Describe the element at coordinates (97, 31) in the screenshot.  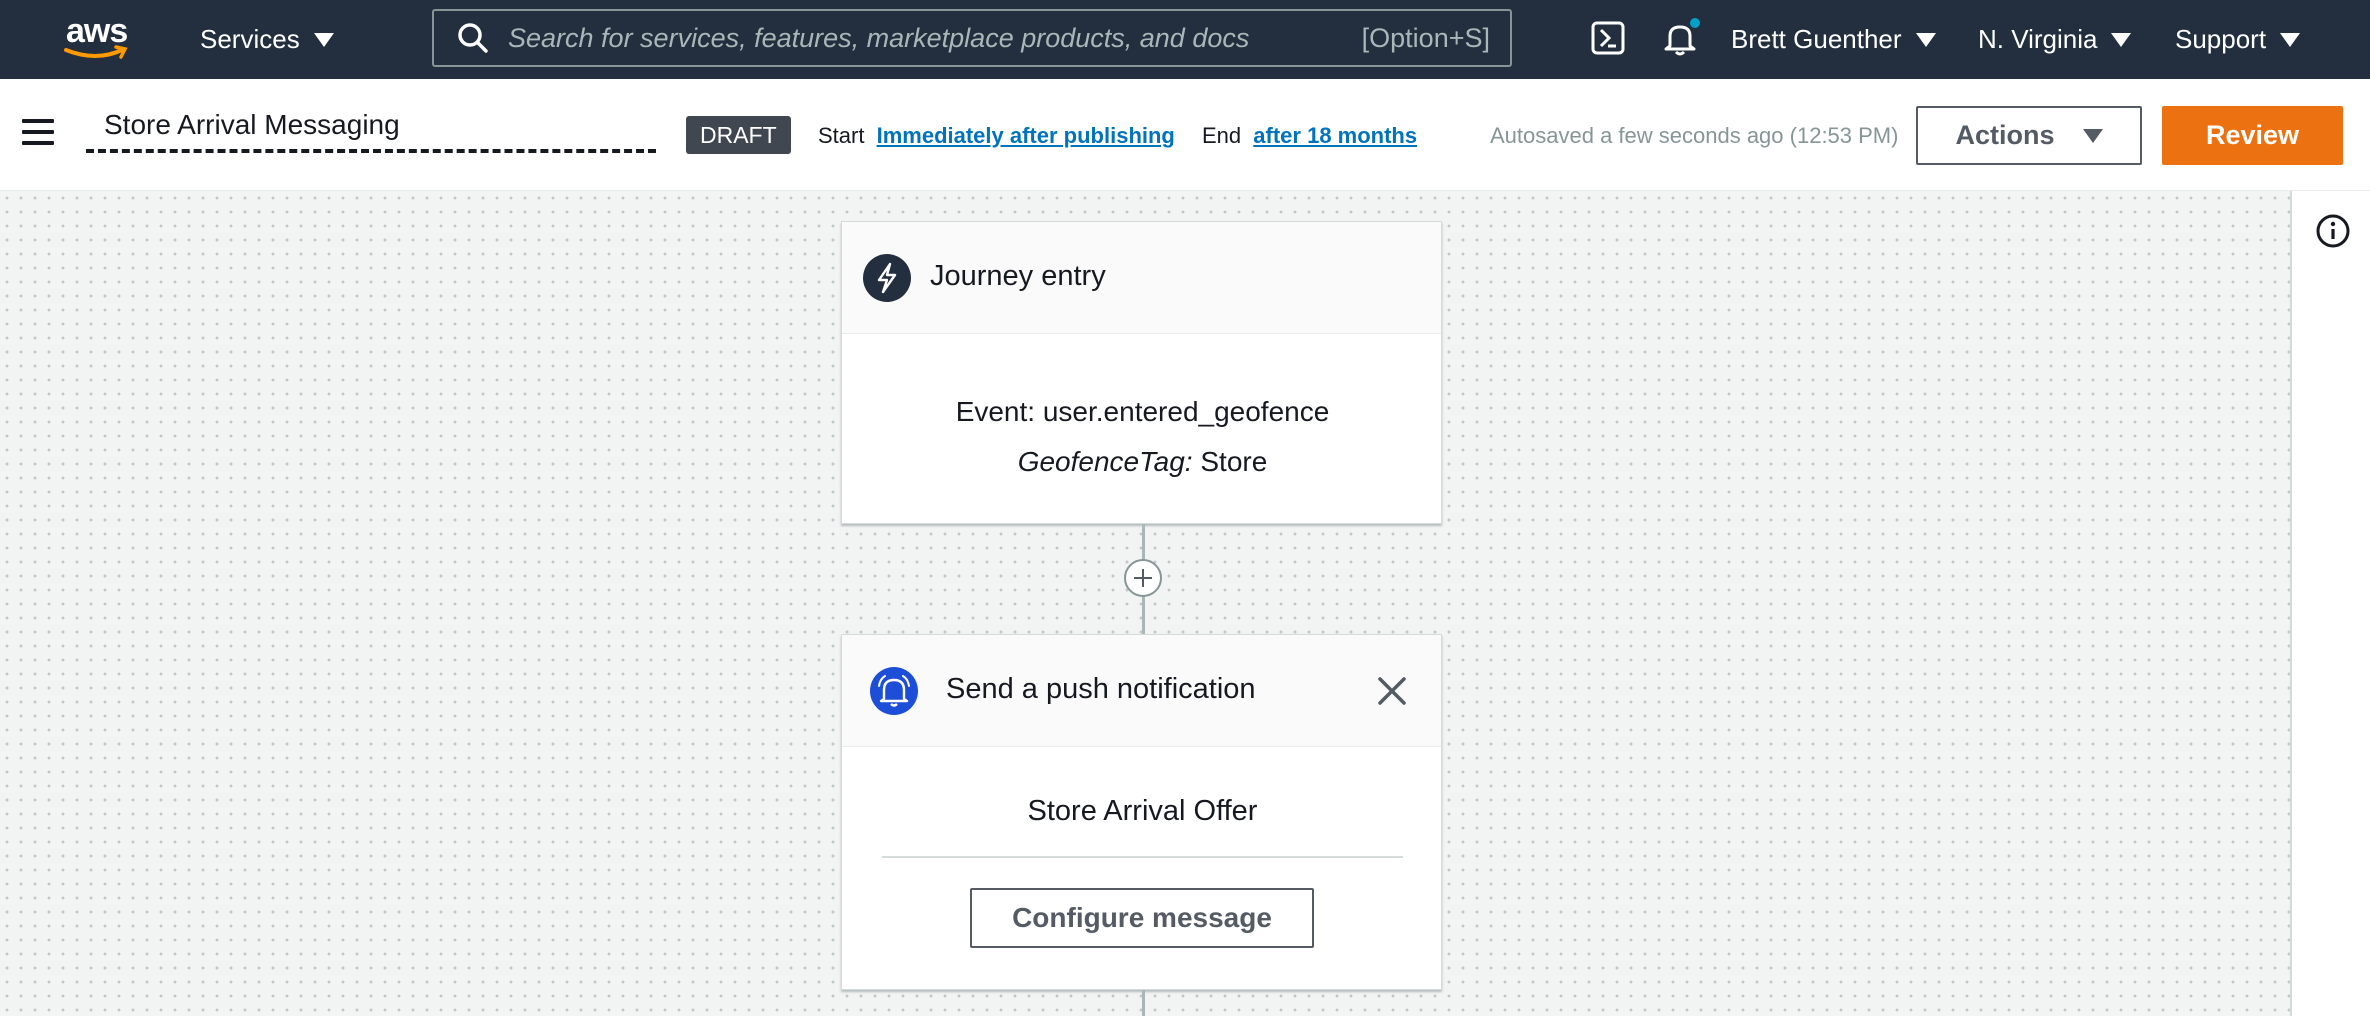
I see `aws-logo-text: aws` at that location.